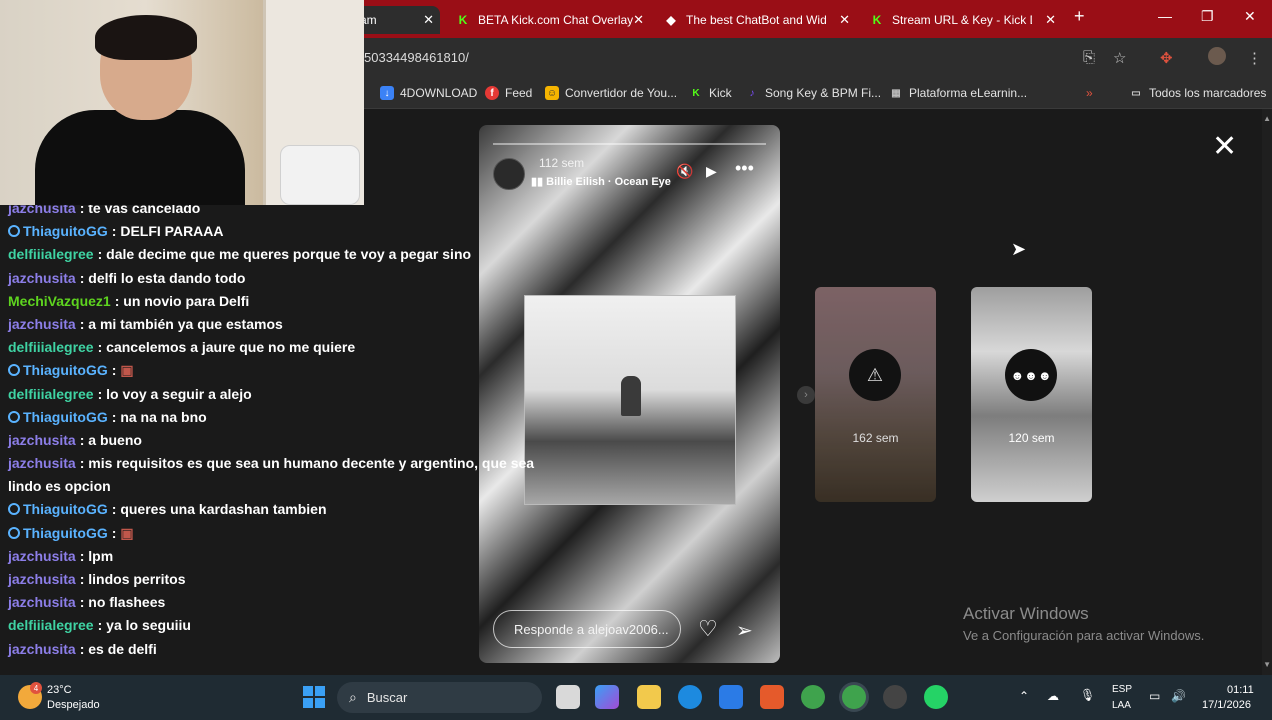  What do you see at coordinates (895, 697) in the screenshot?
I see `obs-icon` at bounding box center [895, 697].